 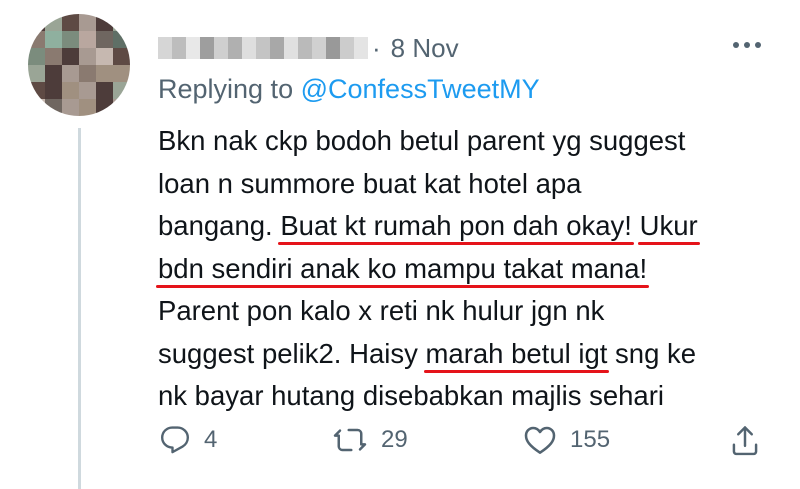 What do you see at coordinates (350, 440) in the screenshot?
I see `retweet-icon` at bounding box center [350, 440].